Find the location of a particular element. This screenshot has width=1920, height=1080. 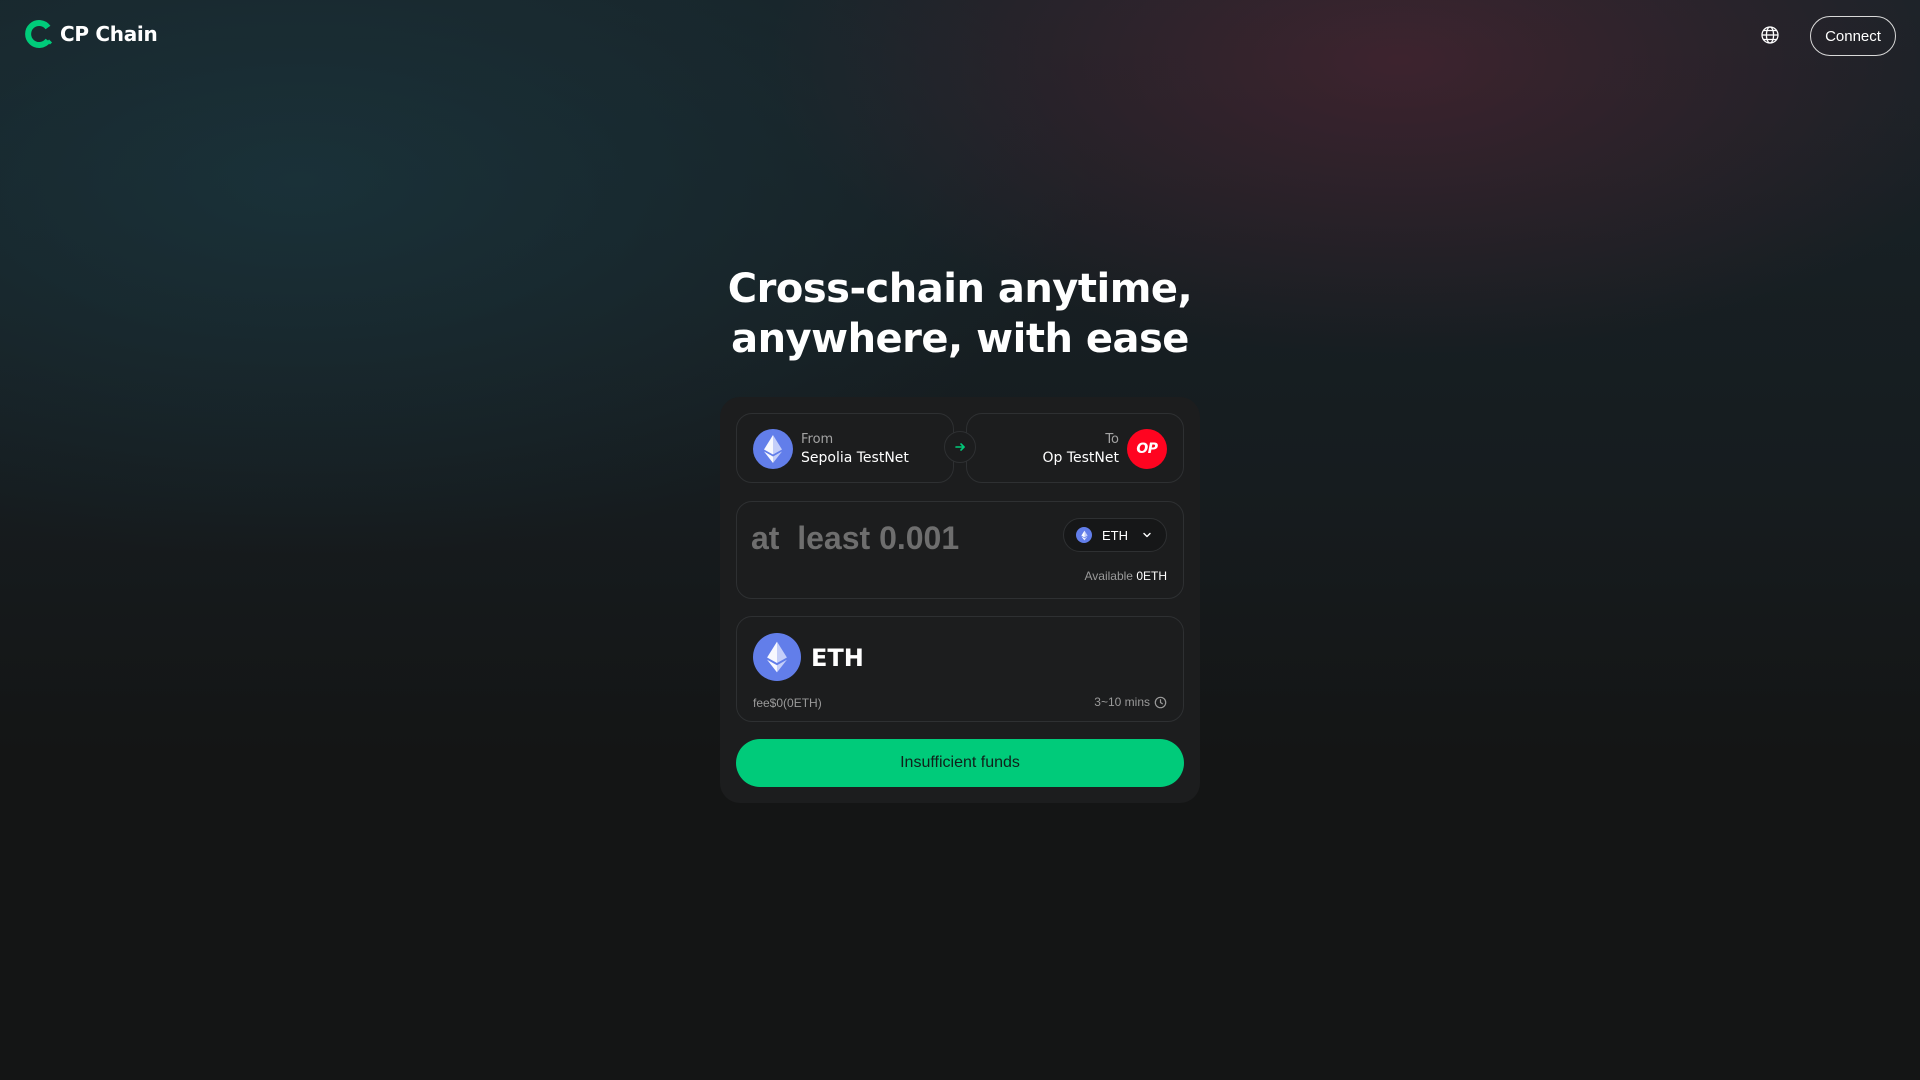

globe-icon is located at coordinates (1770, 35).